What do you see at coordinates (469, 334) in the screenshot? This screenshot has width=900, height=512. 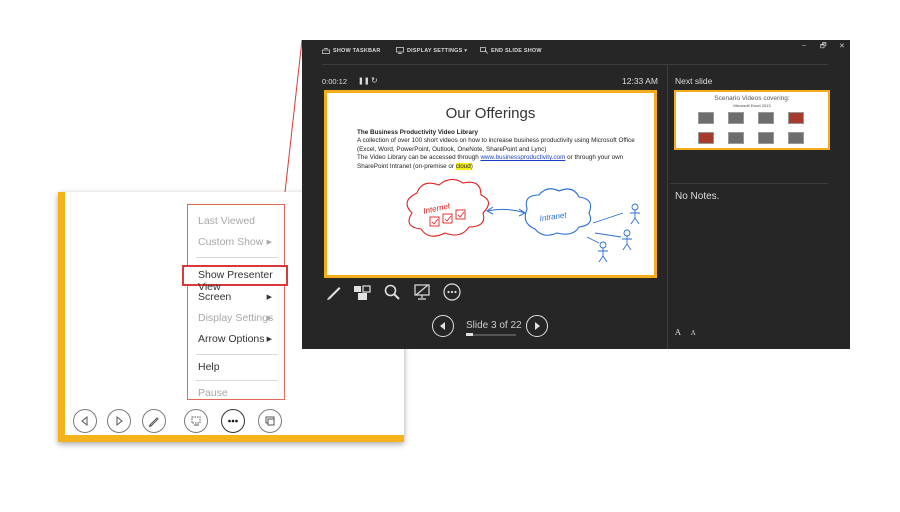 I see `slide-progress-fill` at bounding box center [469, 334].